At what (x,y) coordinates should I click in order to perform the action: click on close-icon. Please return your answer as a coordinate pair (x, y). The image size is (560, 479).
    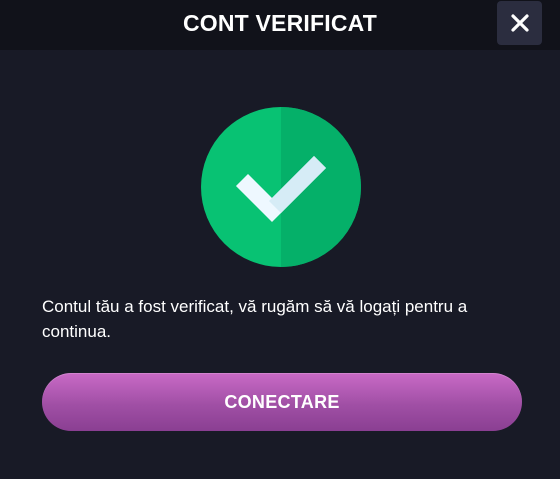
    Looking at the image, I should click on (519, 23).